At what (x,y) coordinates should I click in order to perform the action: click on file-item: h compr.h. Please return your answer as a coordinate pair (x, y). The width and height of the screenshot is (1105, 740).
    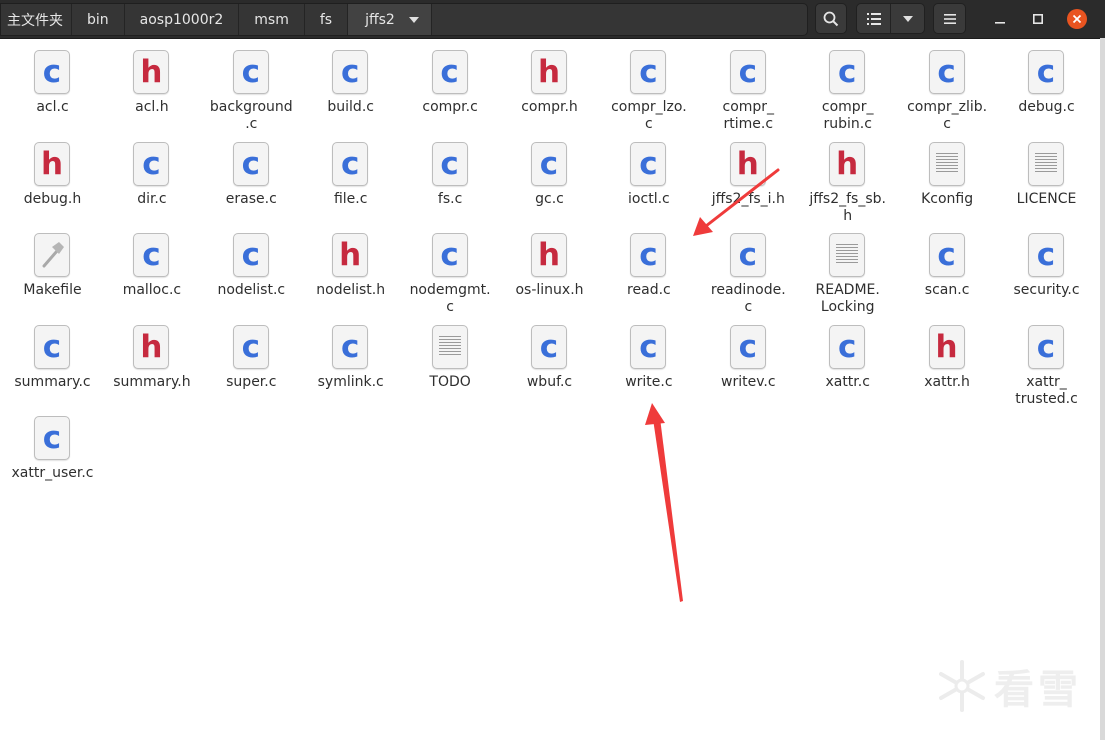
    Looking at the image, I should click on (549, 88).